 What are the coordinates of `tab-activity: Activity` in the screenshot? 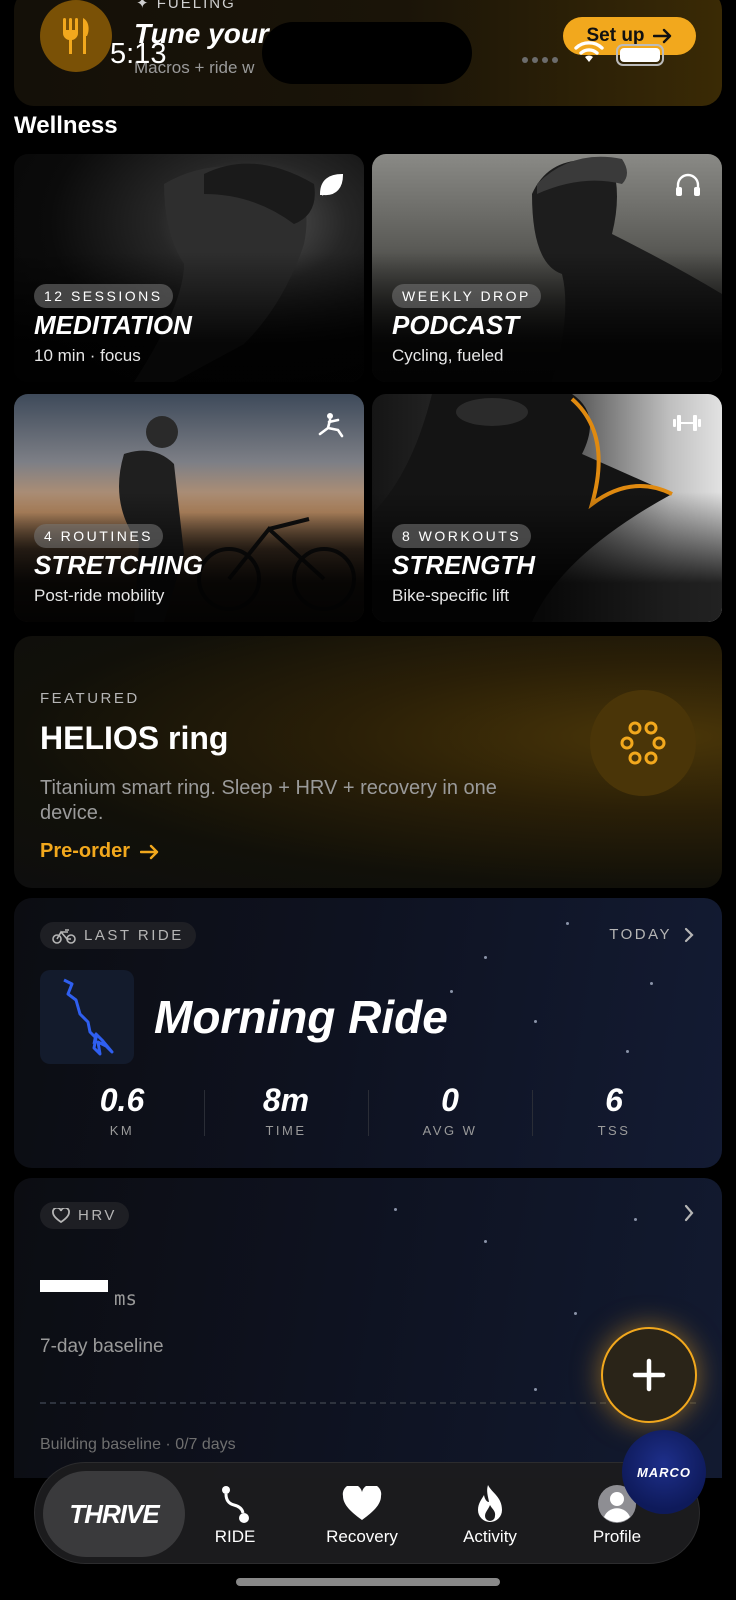 It's located at (490, 1514).